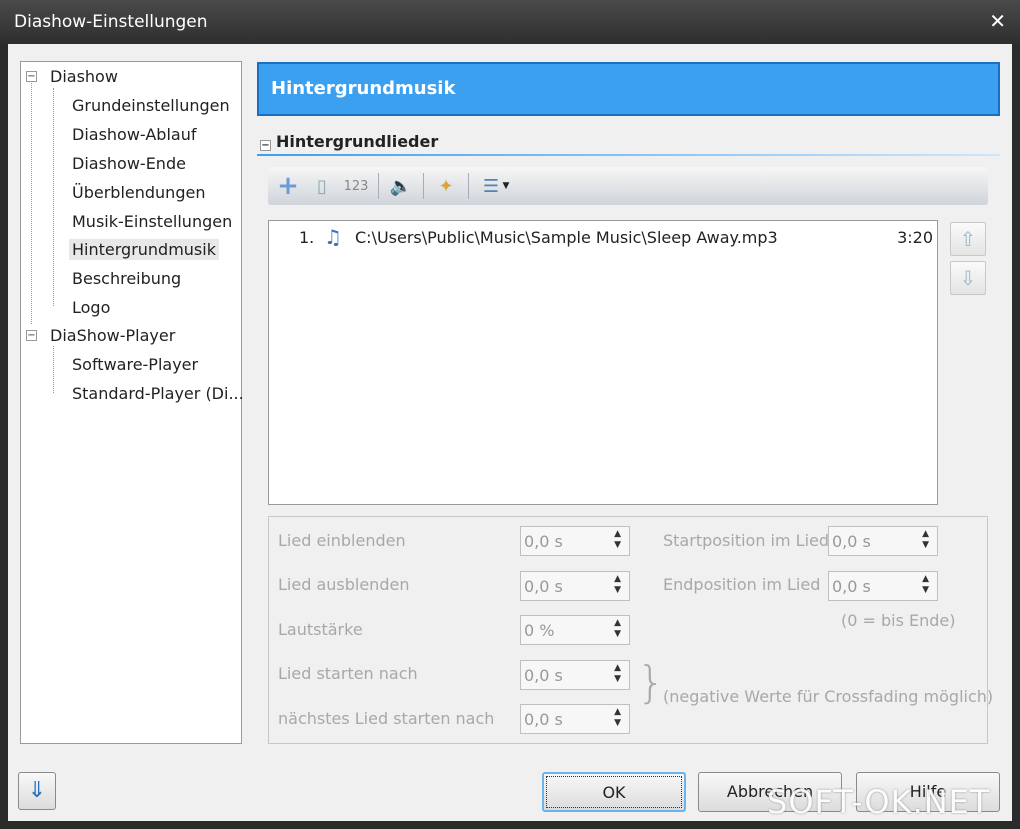  What do you see at coordinates (883, 586) in the screenshot?
I see `end-position-spinner: 0,0 s ▲ ▼` at bounding box center [883, 586].